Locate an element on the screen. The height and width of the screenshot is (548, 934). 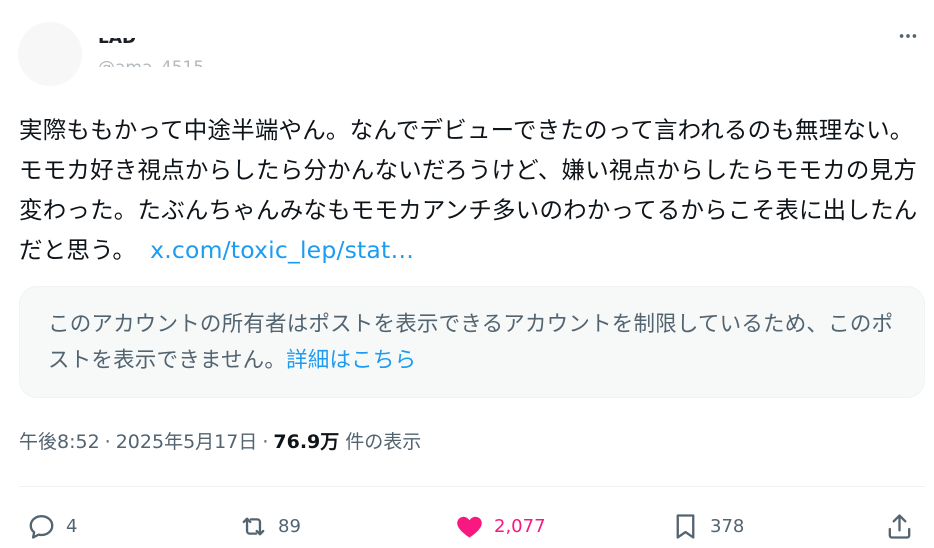
tweet-timestamp: 午後8:52 · 2025年5月17日 is located at coordinates (138, 442).